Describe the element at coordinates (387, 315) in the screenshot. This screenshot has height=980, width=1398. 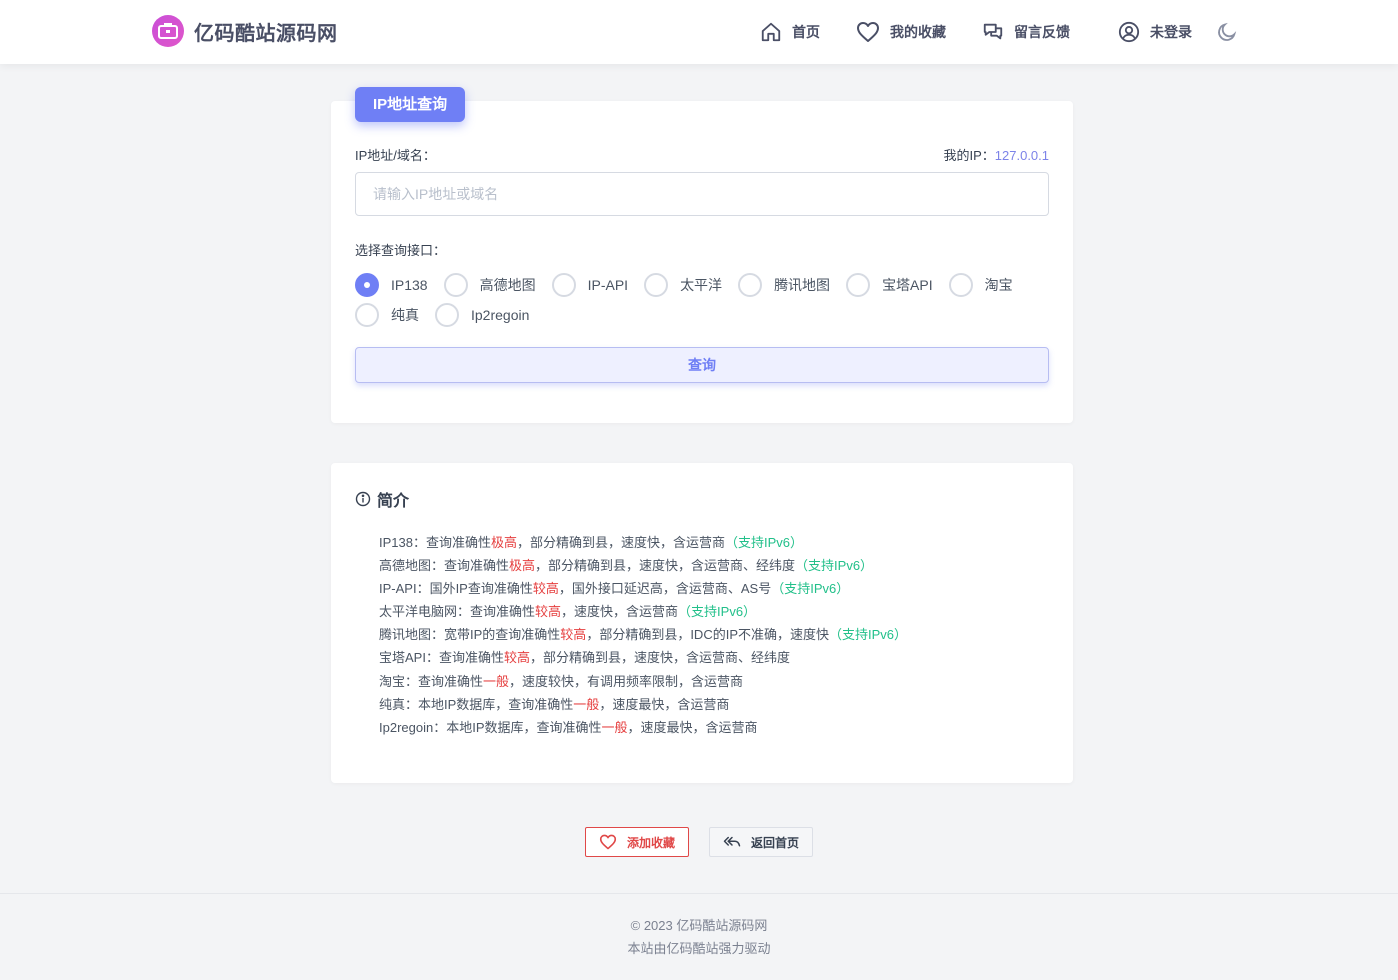
I see `radio-qqwry: 纯真` at that location.